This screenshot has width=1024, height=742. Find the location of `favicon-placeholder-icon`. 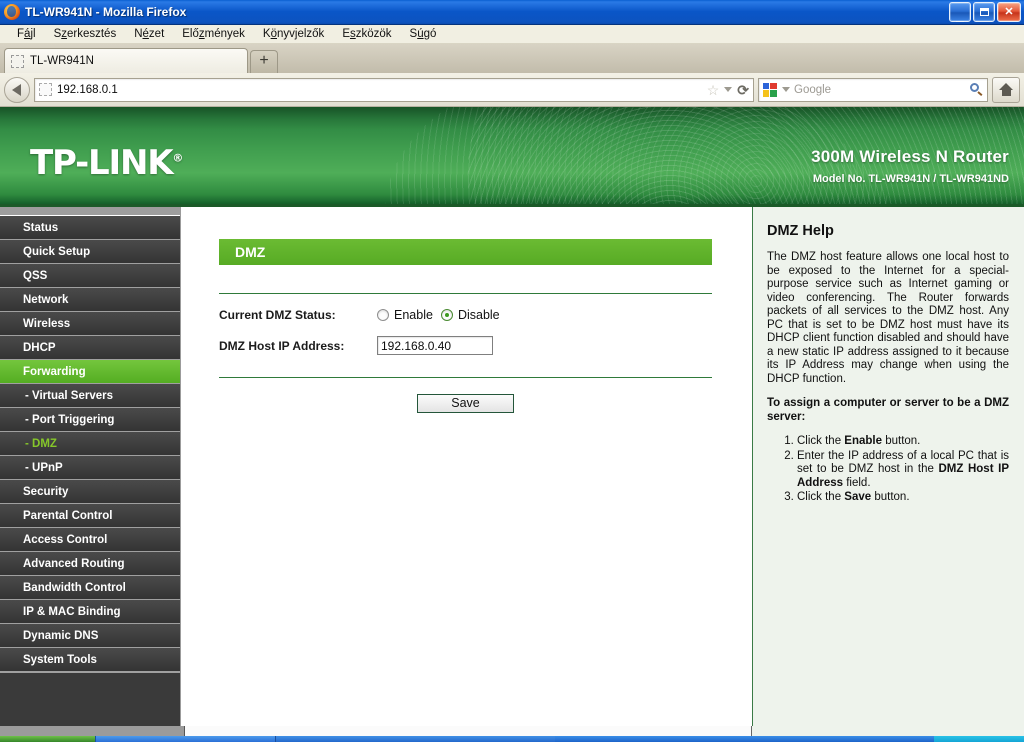

favicon-placeholder-icon is located at coordinates (17, 61).